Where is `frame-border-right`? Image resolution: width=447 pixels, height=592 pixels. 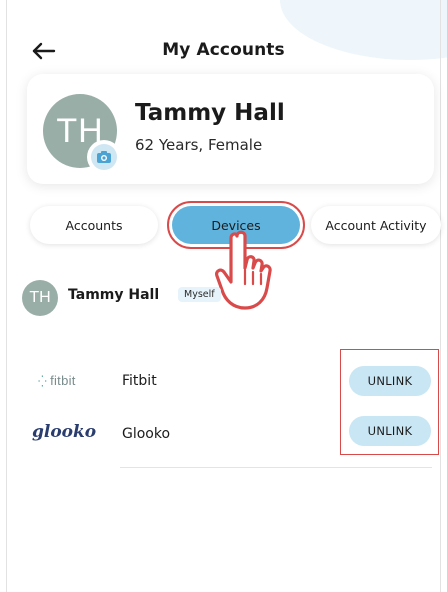 frame-border-right is located at coordinates (440, 296).